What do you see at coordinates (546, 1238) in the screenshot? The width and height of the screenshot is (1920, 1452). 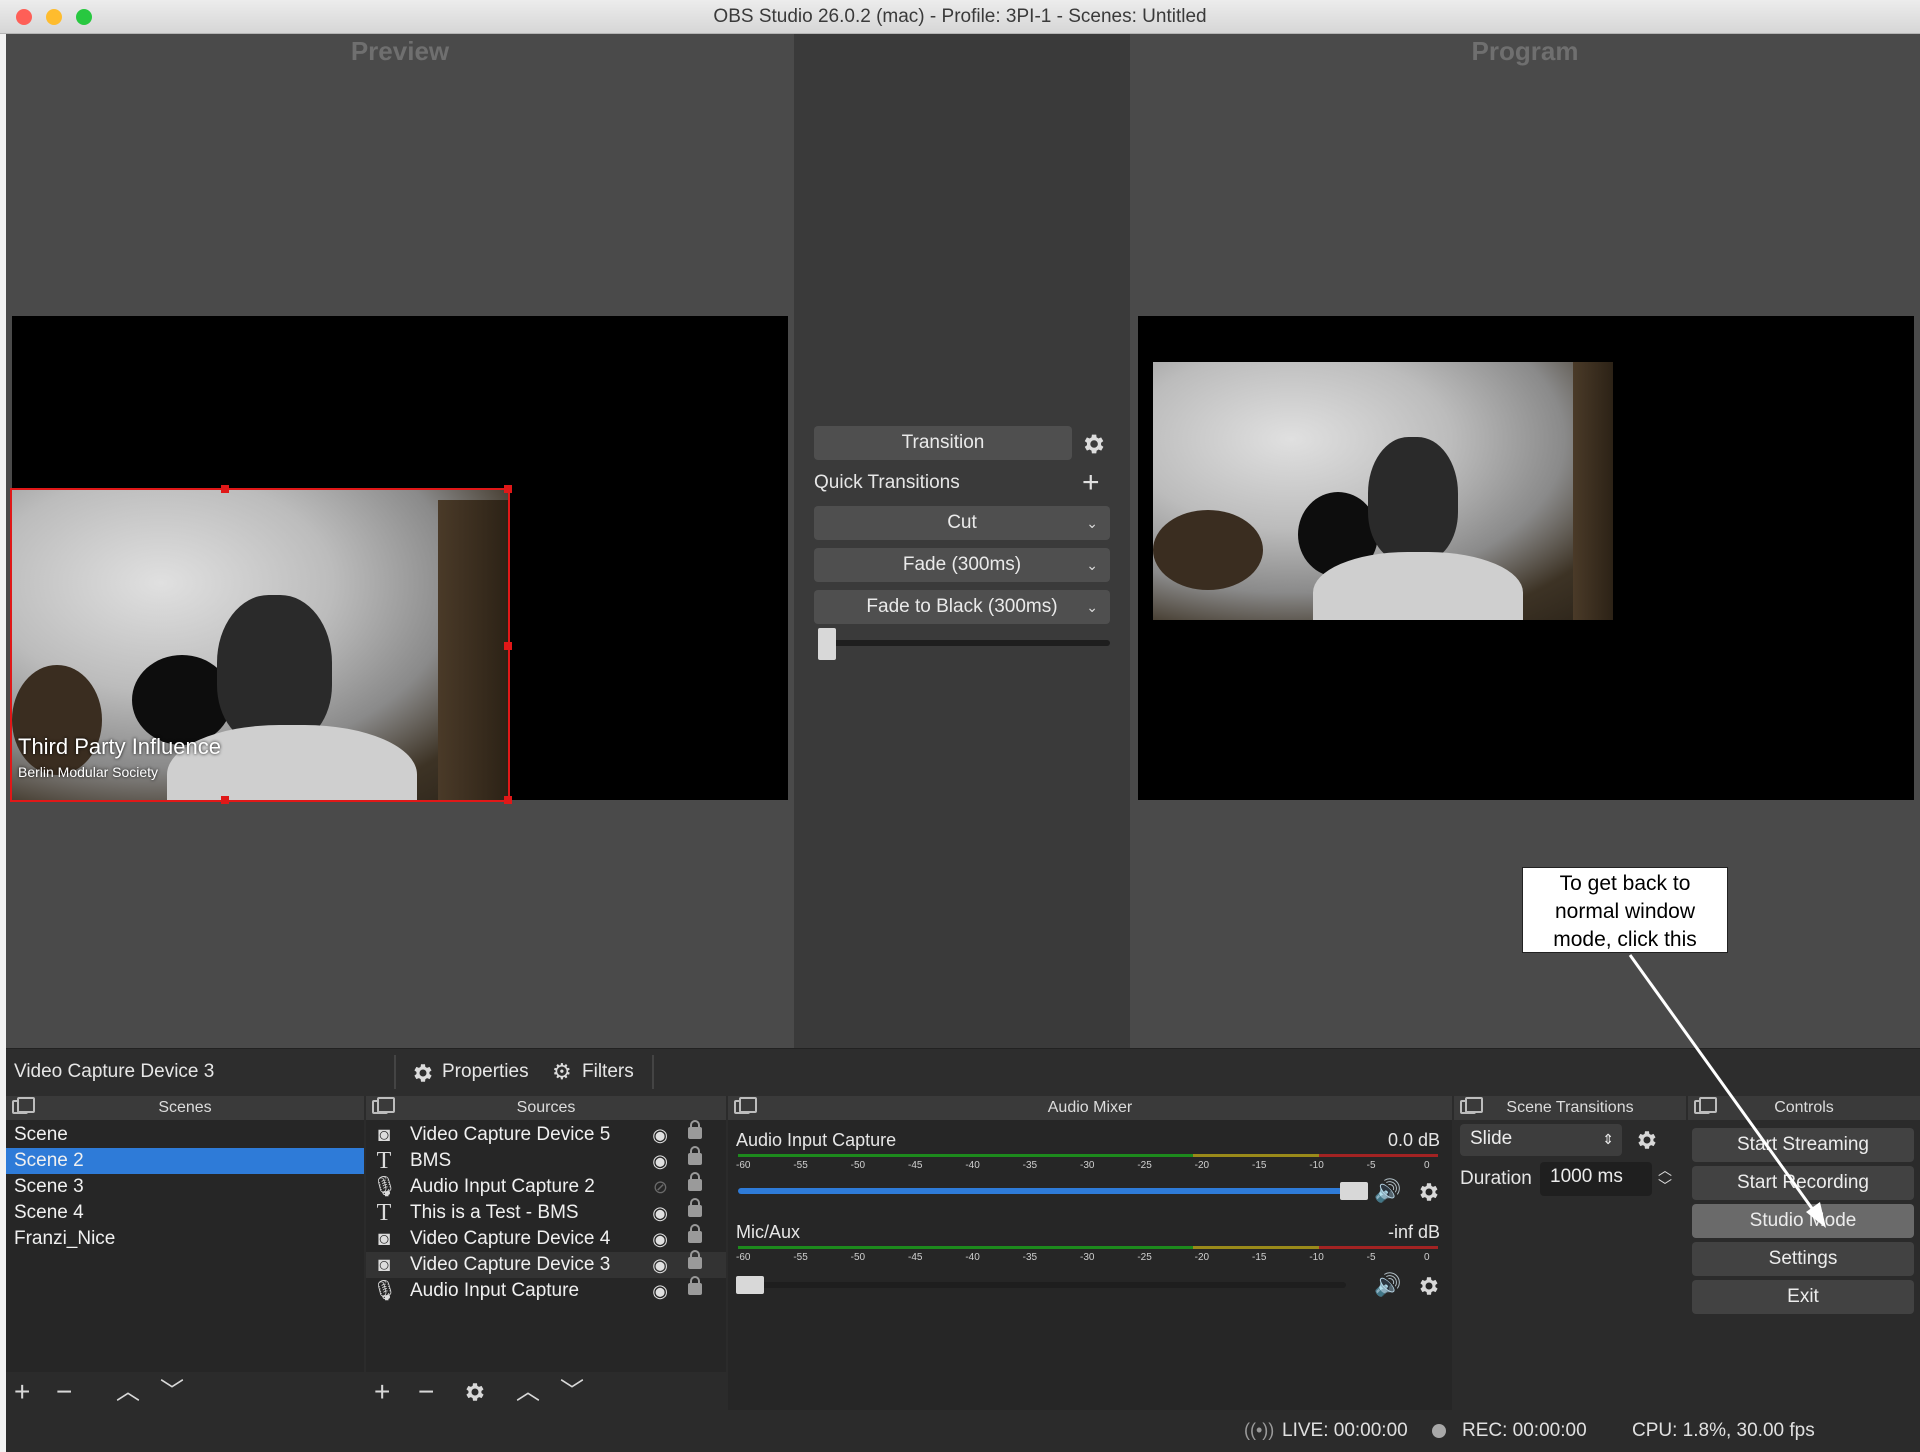 I see `source-item: ◙ Video Capture Device 4 ◉` at bounding box center [546, 1238].